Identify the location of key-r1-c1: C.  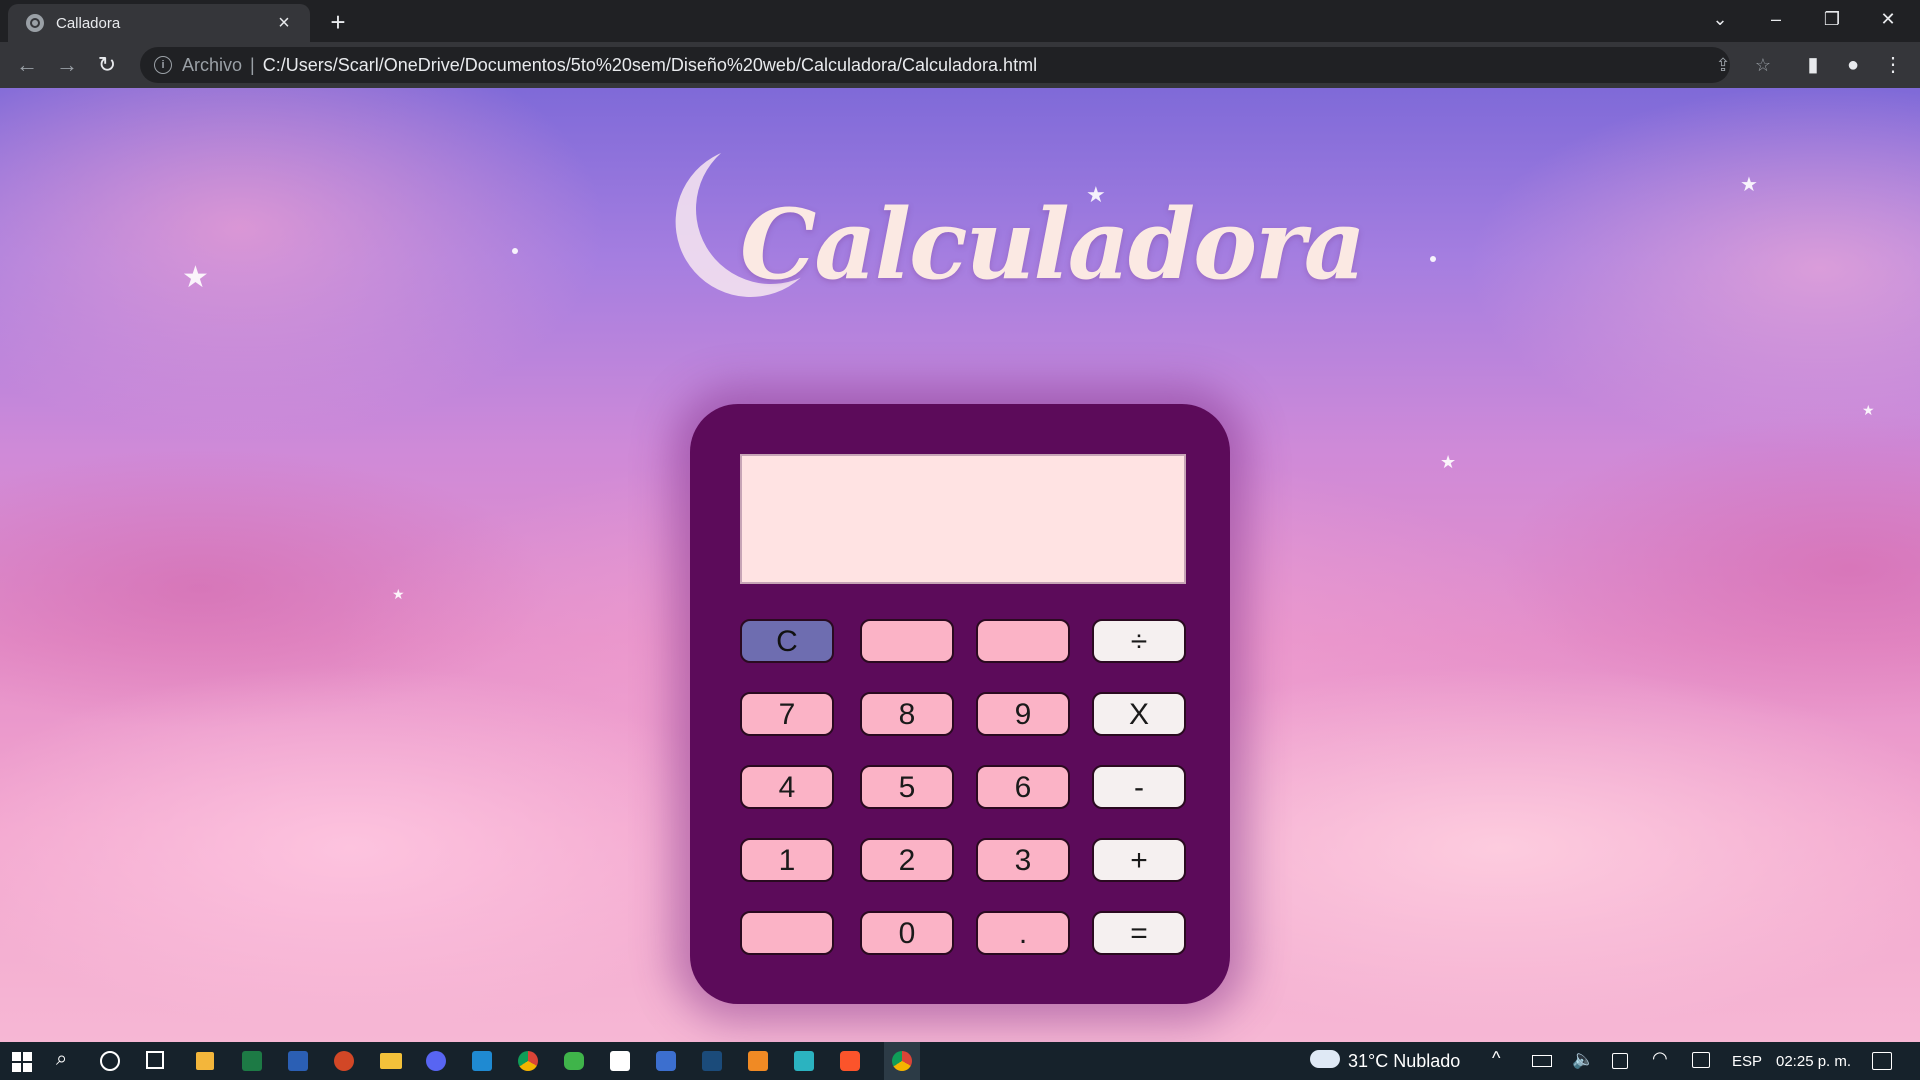
(787, 641).